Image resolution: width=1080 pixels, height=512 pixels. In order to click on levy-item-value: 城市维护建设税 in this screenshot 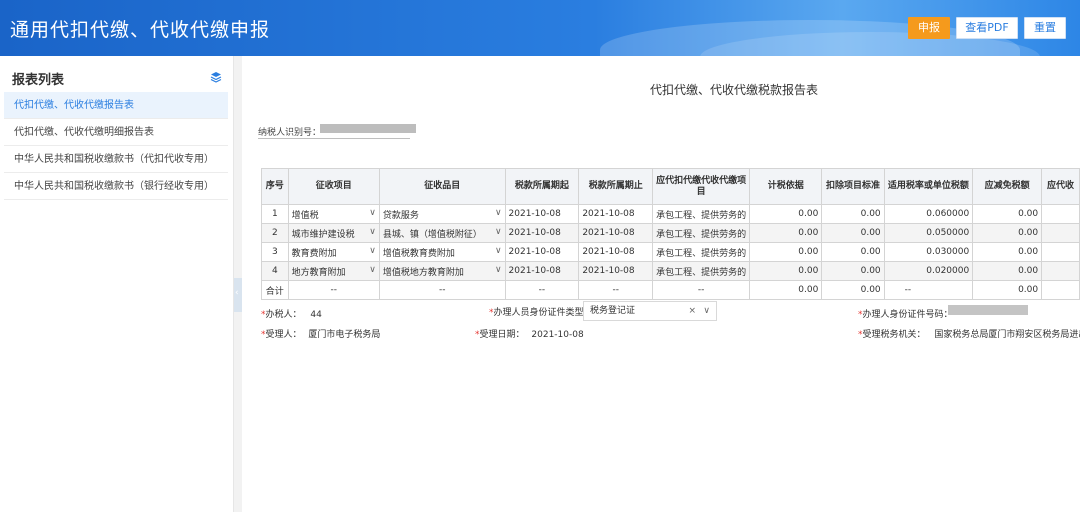, I will do `click(323, 234)`.